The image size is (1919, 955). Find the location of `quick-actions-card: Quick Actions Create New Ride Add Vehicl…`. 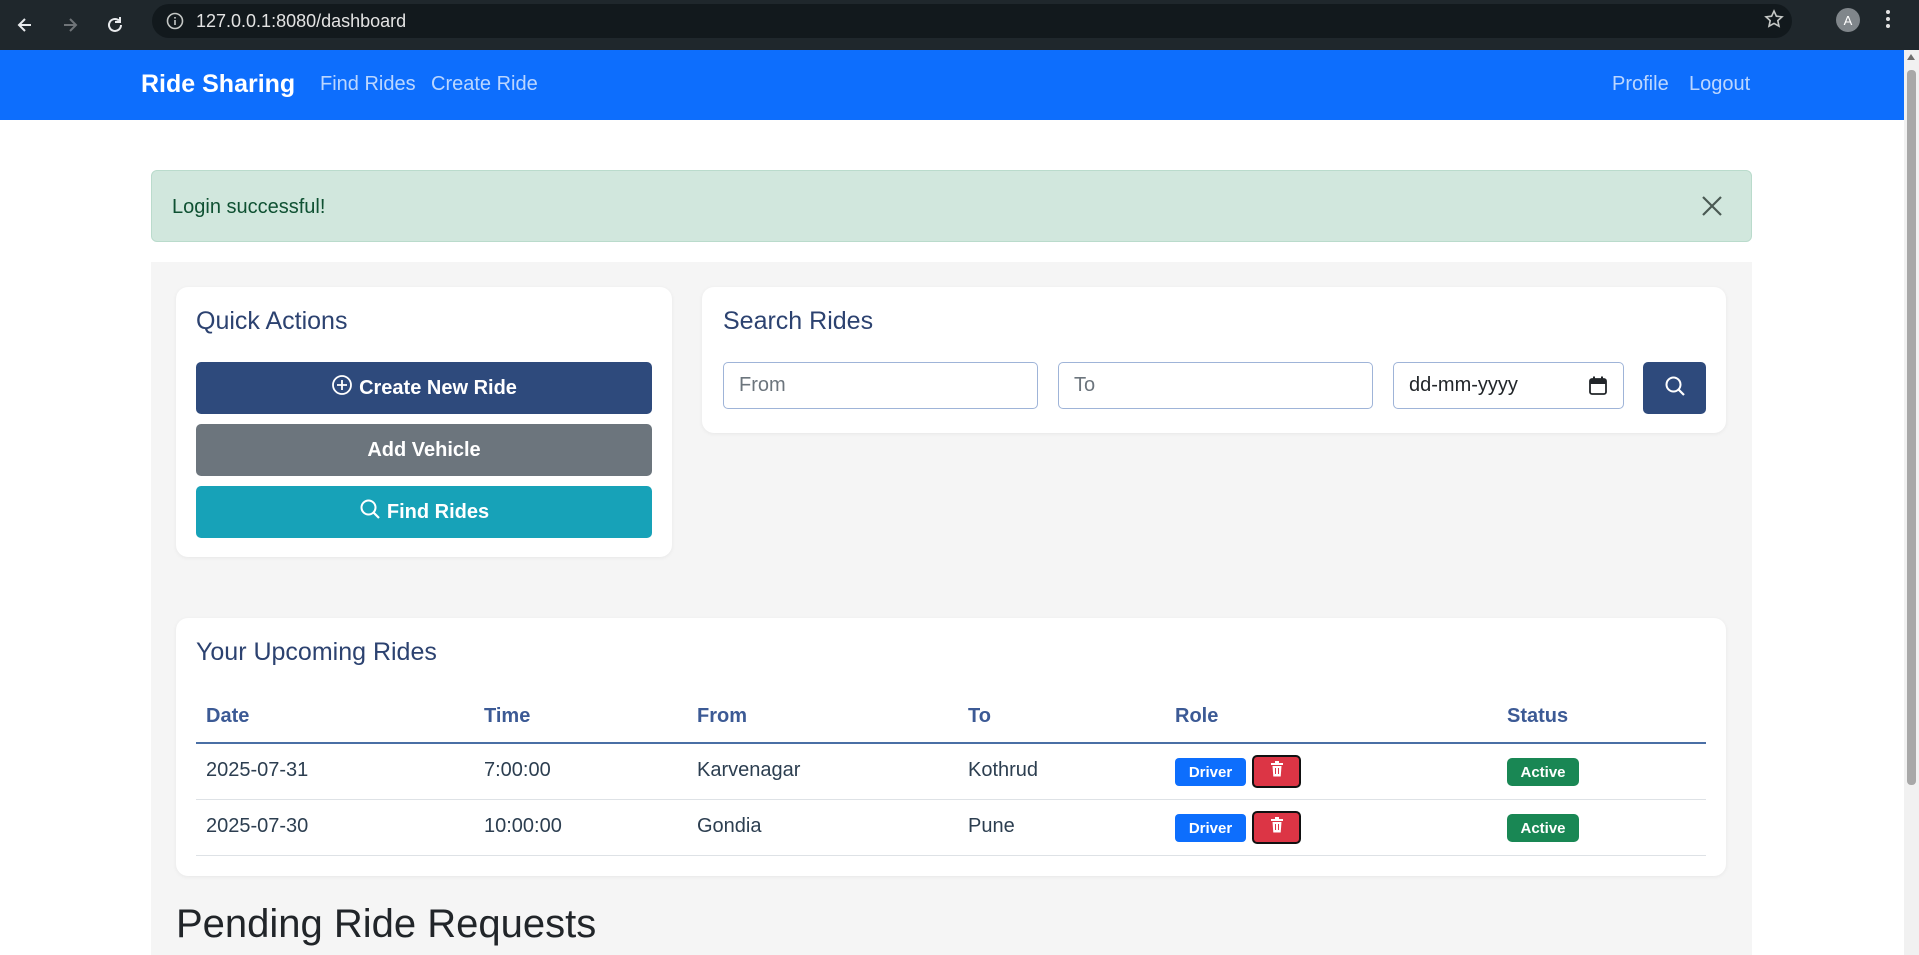

quick-actions-card: Quick Actions Create New Ride Add Vehicl… is located at coordinates (424, 422).